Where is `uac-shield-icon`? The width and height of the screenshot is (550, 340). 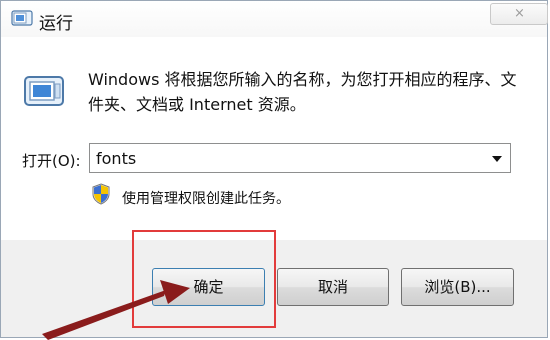
uac-shield-icon is located at coordinates (101, 194).